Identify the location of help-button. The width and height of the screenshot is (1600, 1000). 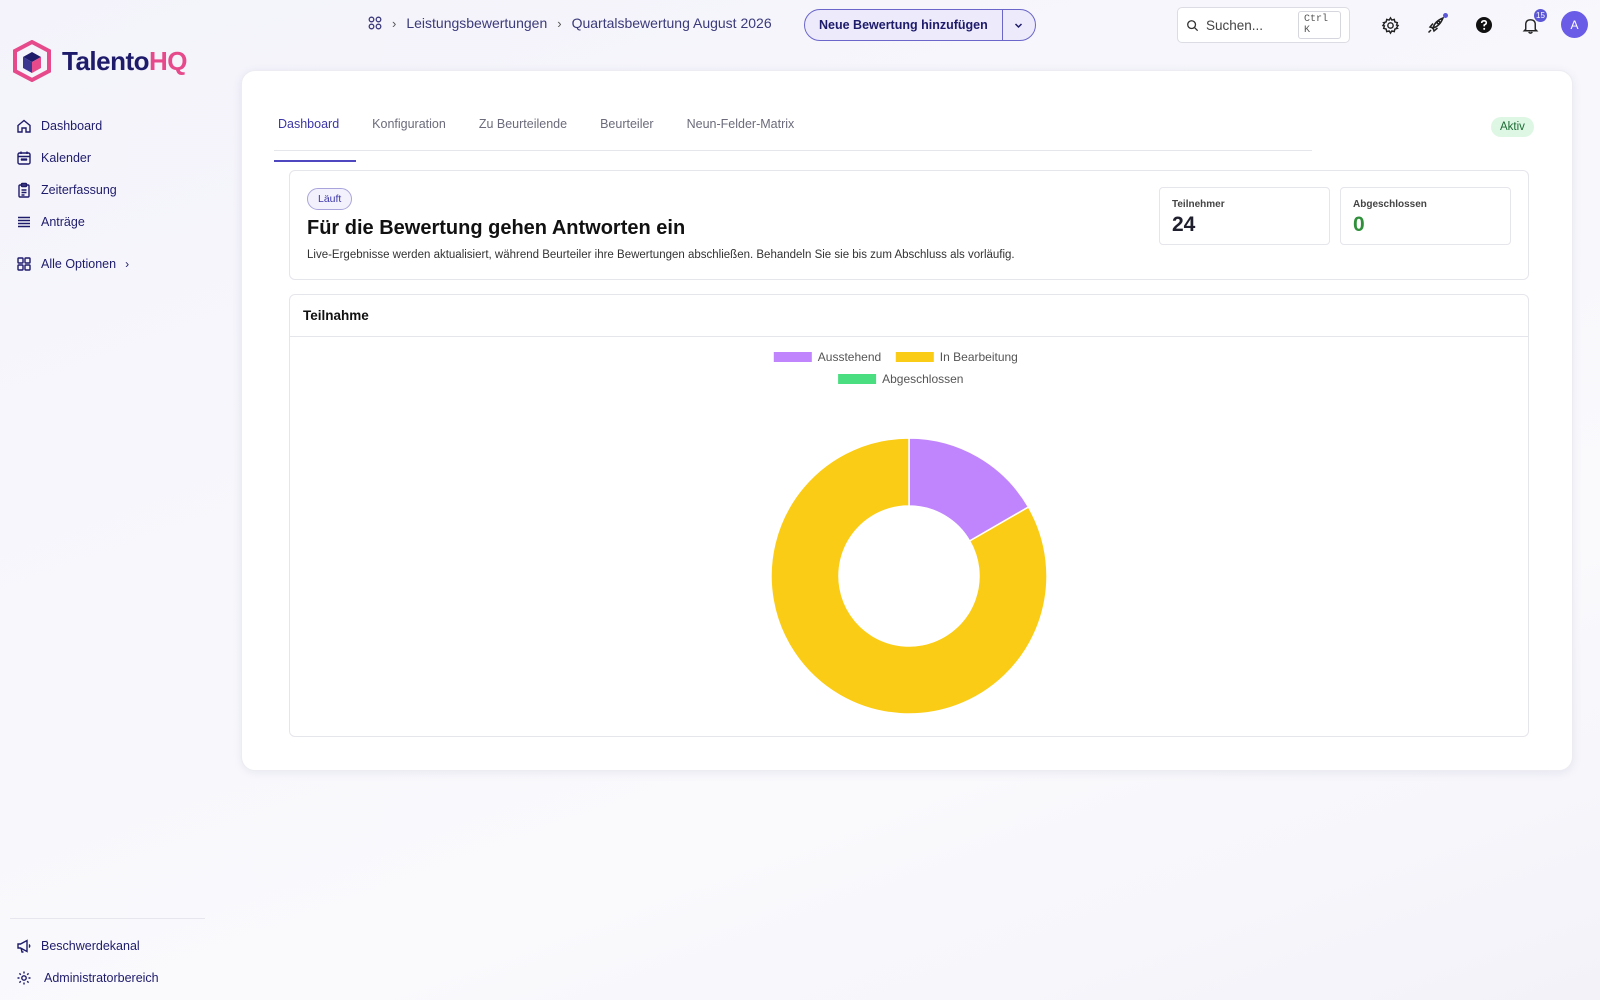
(1484, 25).